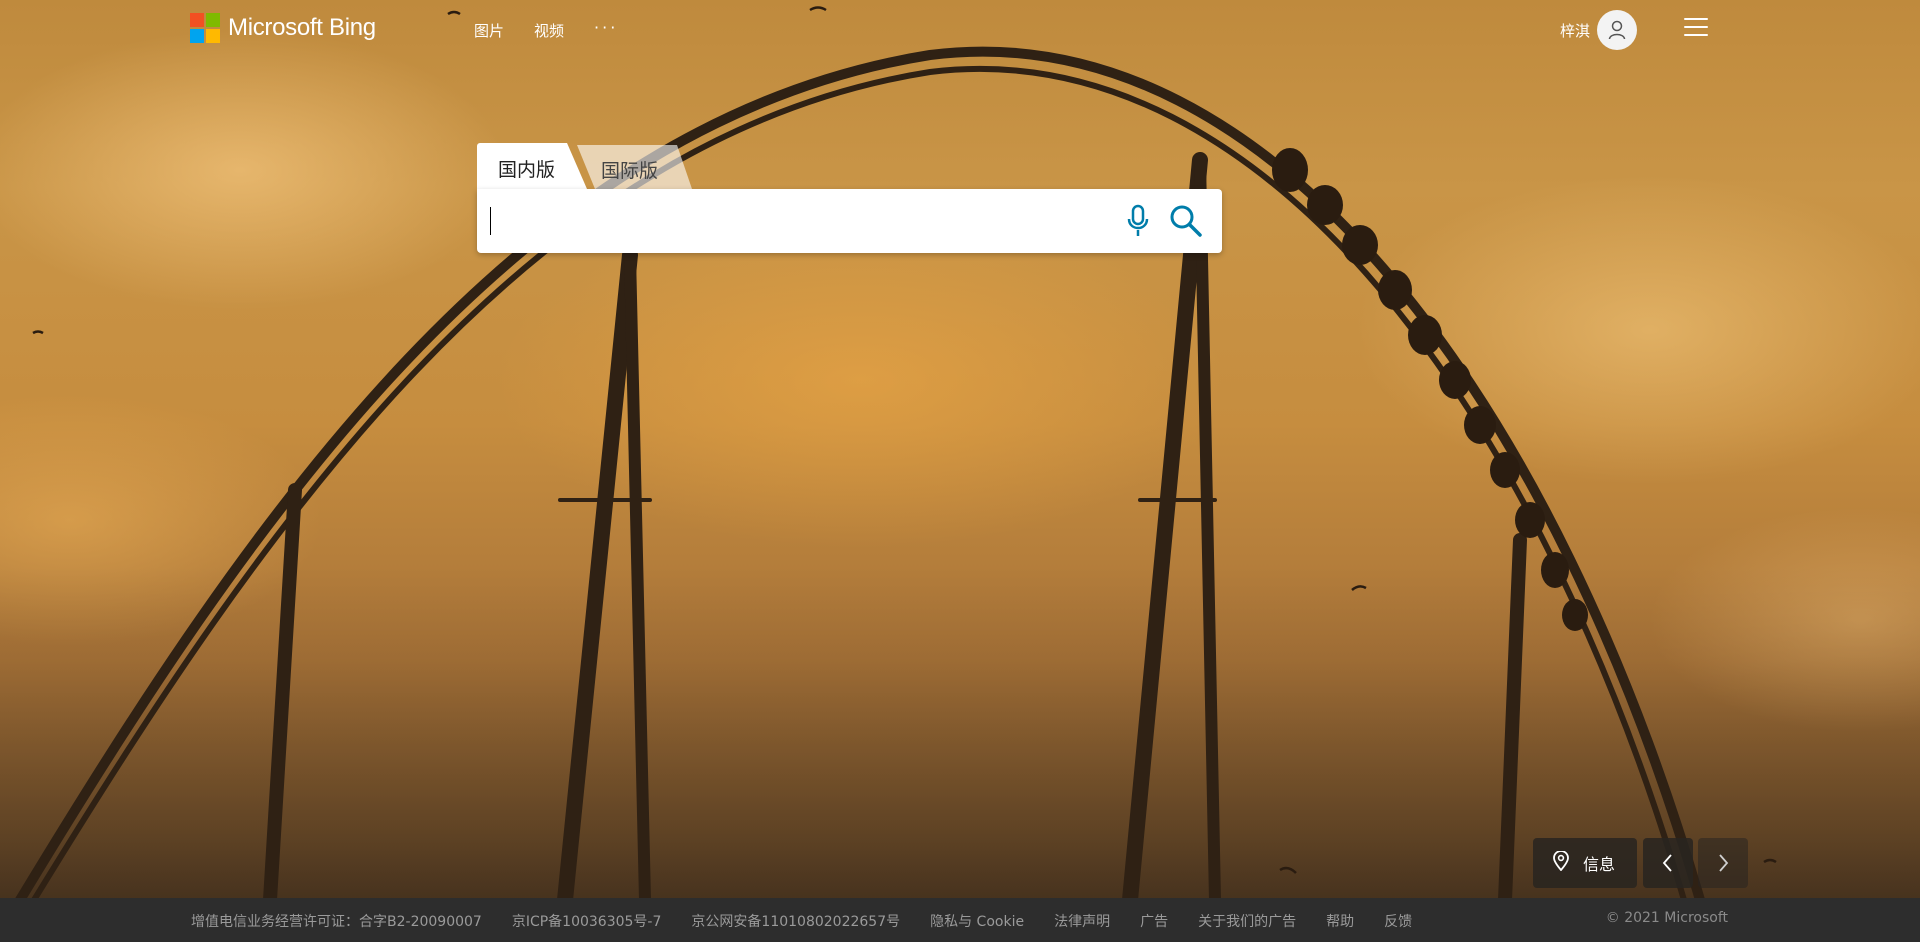 Image resolution: width=1920 pixels, height=942 pixels. Describe the element at coordinates (795, 921) in the screenshot. I see `footer-link-public-security: 京公网安备11010802022657号` at that location.